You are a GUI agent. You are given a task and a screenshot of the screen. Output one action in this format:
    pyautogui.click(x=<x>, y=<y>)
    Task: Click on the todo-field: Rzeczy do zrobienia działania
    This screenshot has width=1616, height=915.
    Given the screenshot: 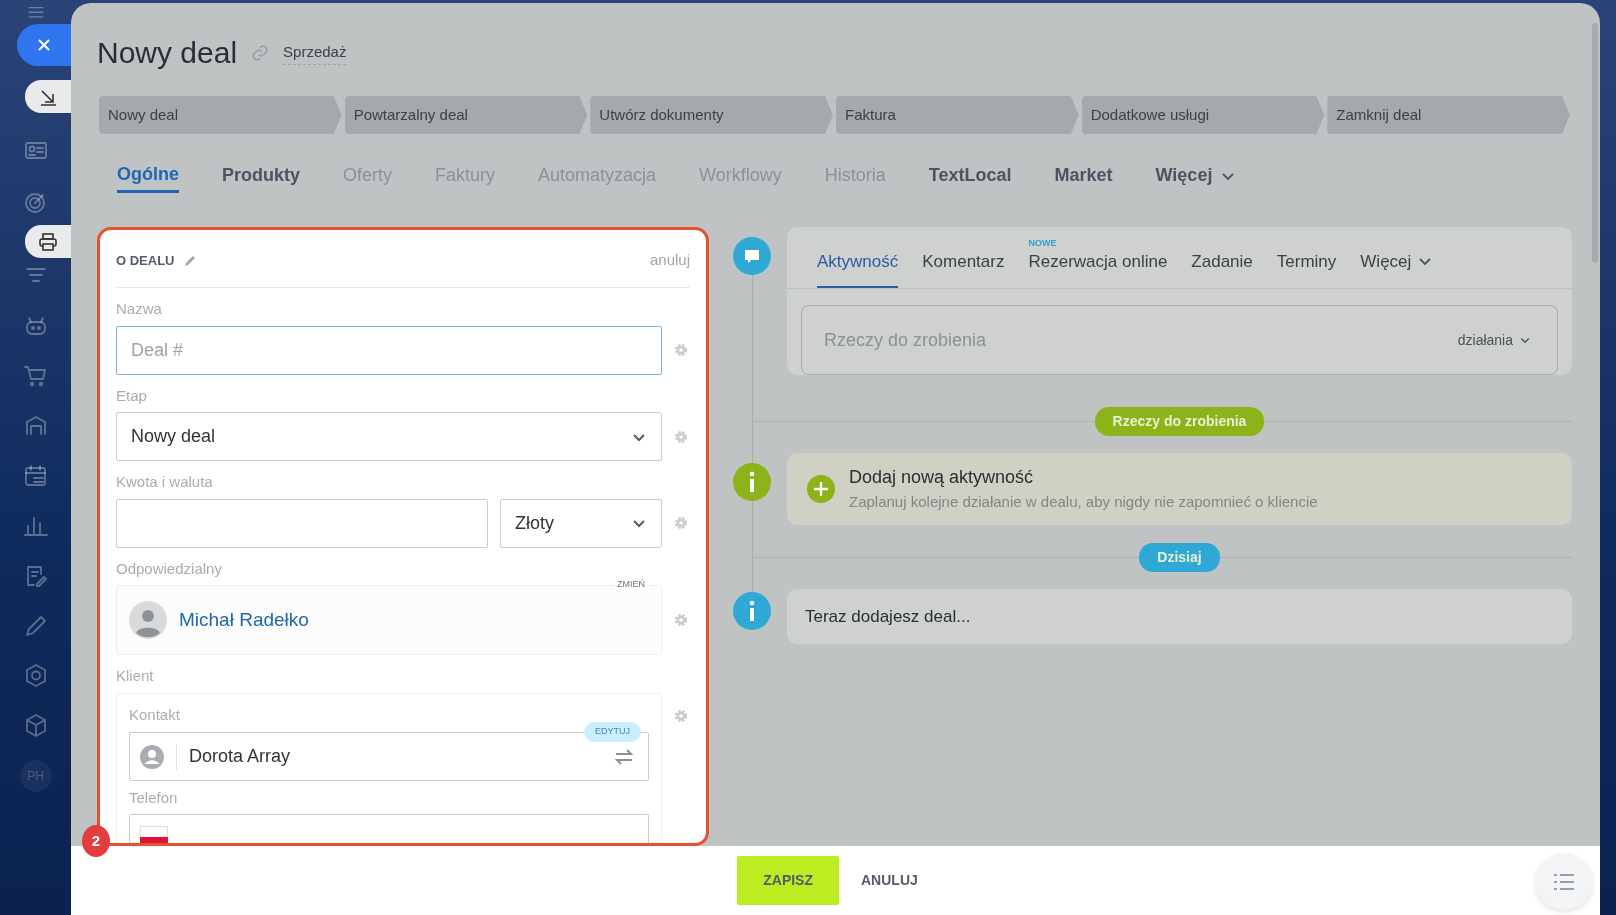 What is the action you would take?
    pyautogui.click(x=1179, y=340)
    